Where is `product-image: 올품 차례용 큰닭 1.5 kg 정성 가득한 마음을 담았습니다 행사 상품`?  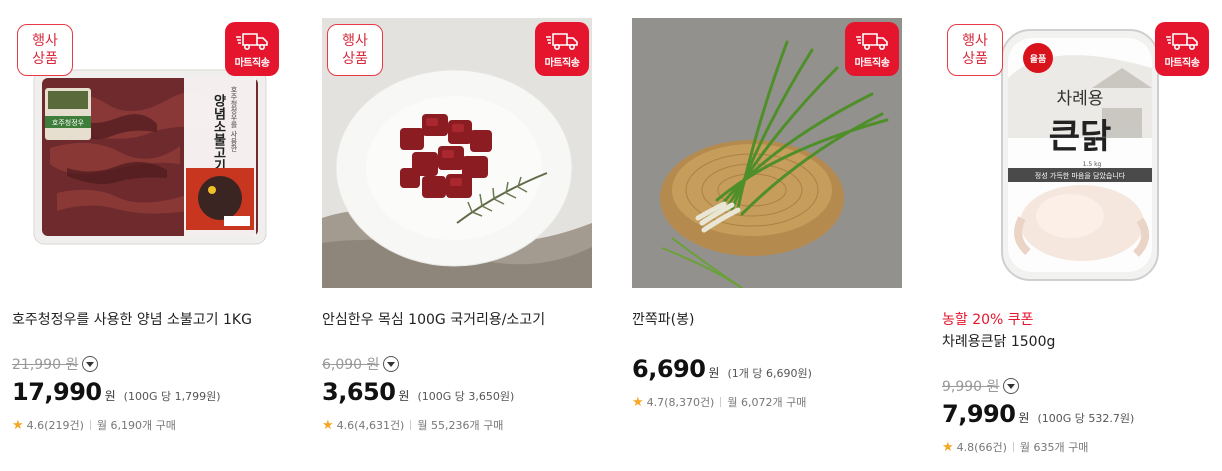 product-image: 올품 차례용 큰닭 1.5 kg 정성 가득한 마음을 담았습니다 행사 상품 is located at coordinates (1077, 153).